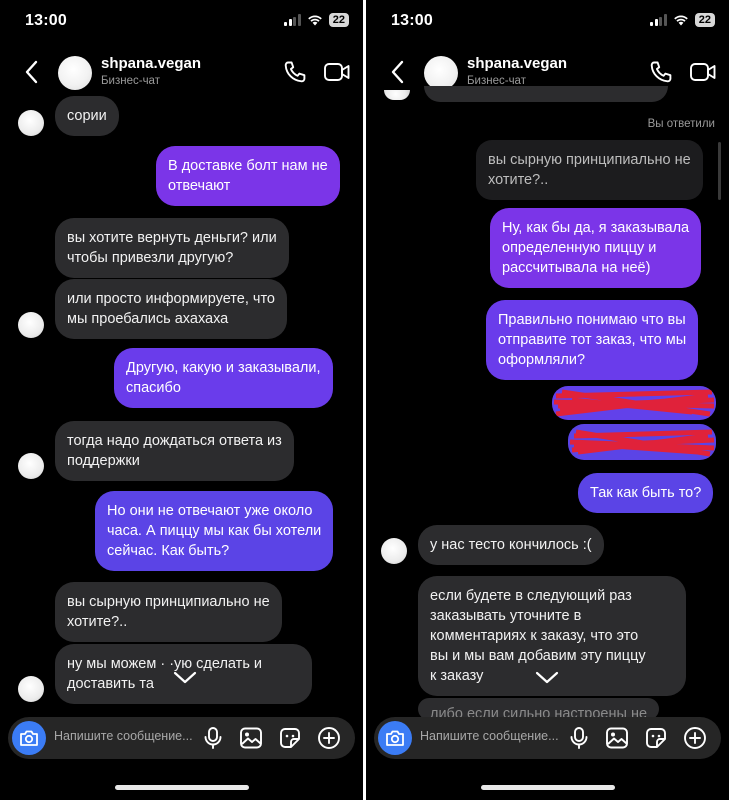  I want to click on message-text: определенную пиццу и, so click(579, 248).